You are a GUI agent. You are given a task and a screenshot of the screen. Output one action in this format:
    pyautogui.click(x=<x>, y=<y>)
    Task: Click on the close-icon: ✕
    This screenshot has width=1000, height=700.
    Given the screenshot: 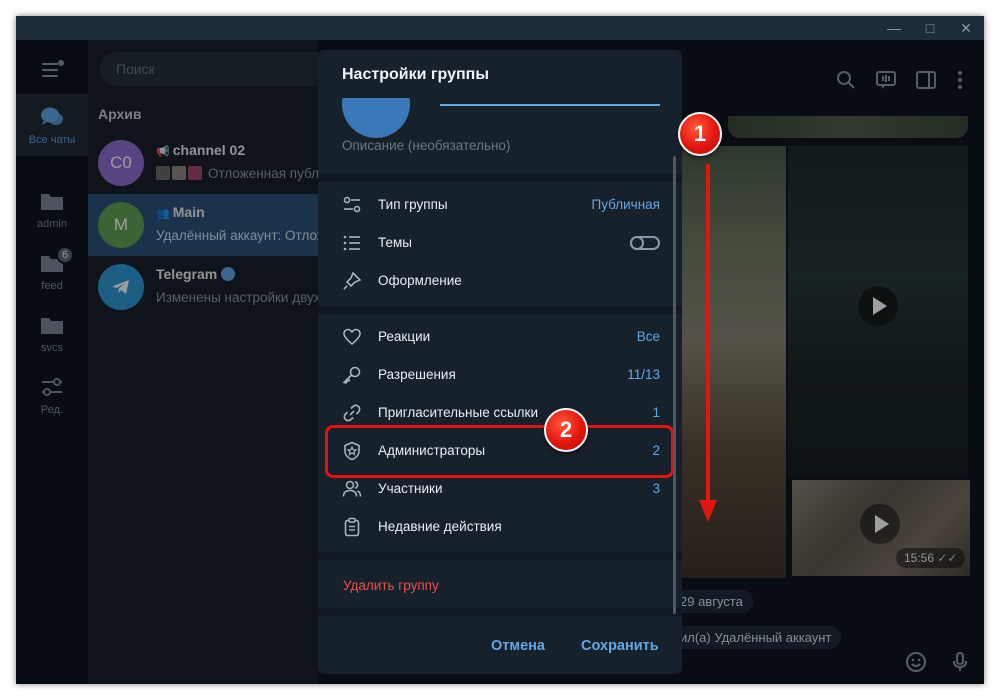 What is the action you would take?
    pyautogui.click(x=966, y=28)
    